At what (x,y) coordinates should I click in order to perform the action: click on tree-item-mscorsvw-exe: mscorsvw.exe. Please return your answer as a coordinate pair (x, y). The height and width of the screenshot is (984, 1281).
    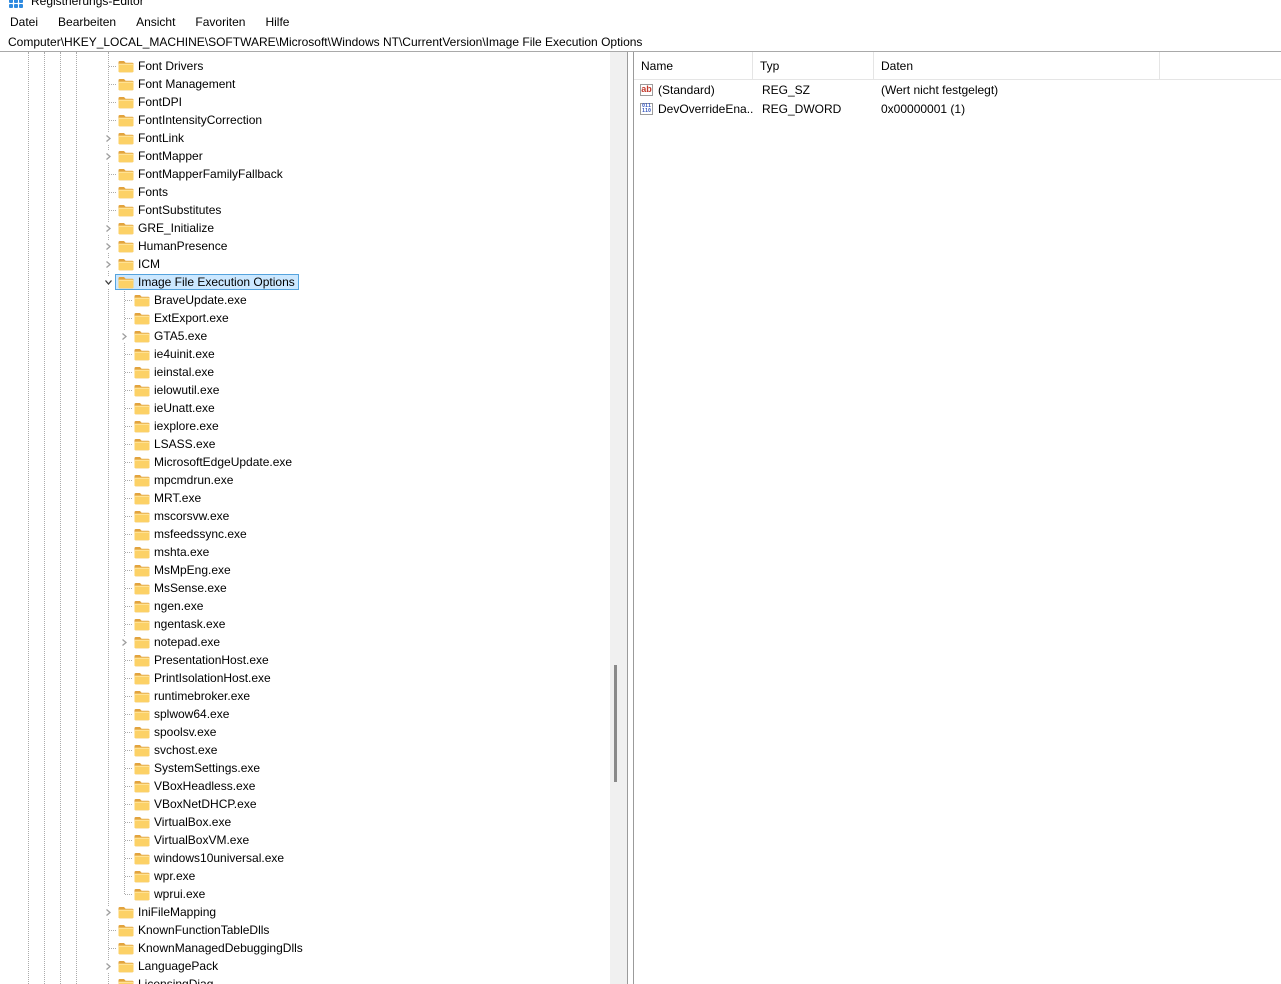
    Looking at the image, I should click on (305, 516).